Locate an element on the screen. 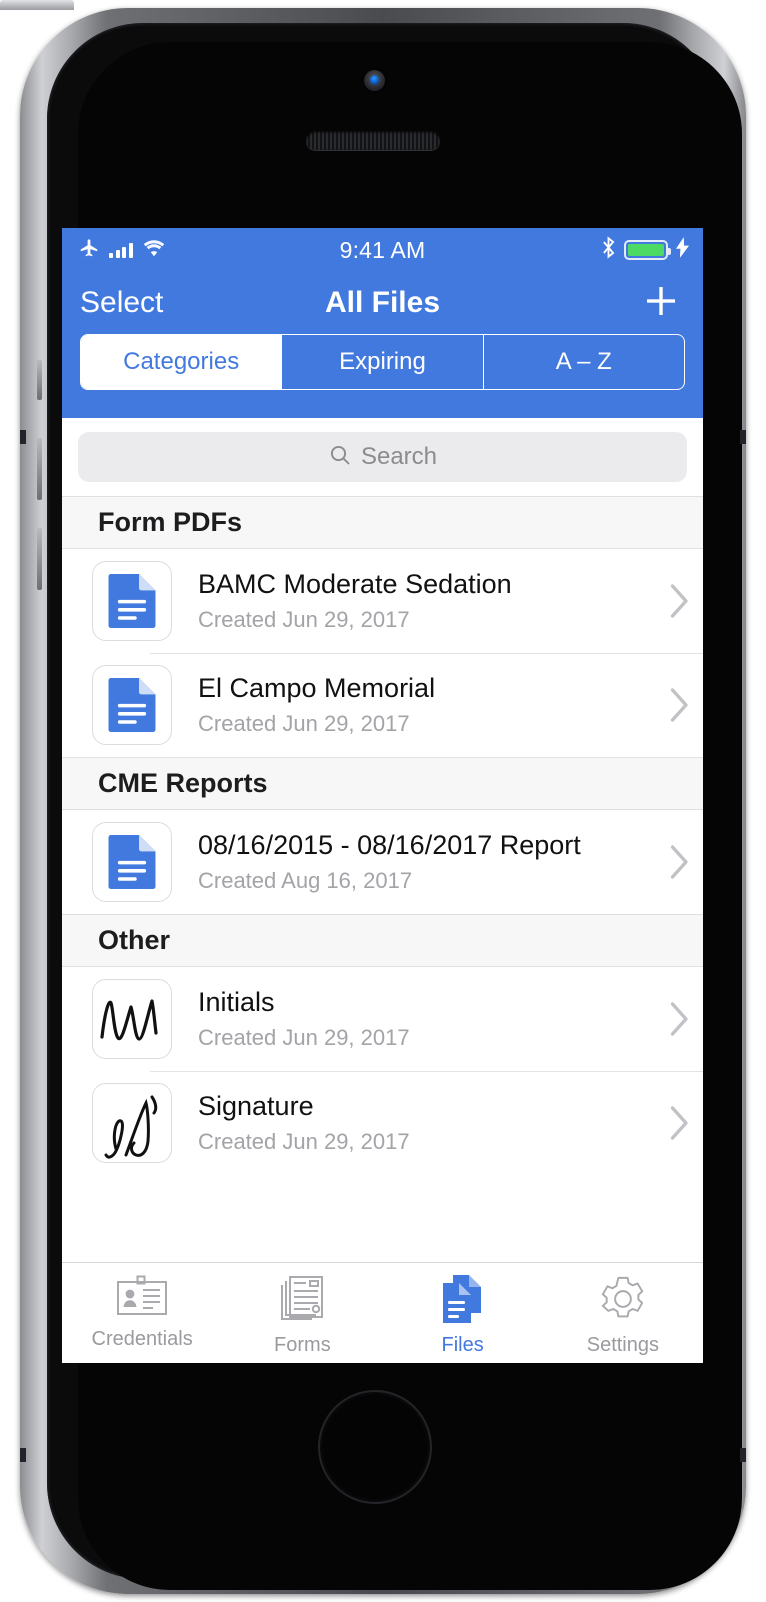 This screenshot has width=766, height=1602. list-item-subtitle: Created Aug 16, 2017 is located at coordinates (305, 880).